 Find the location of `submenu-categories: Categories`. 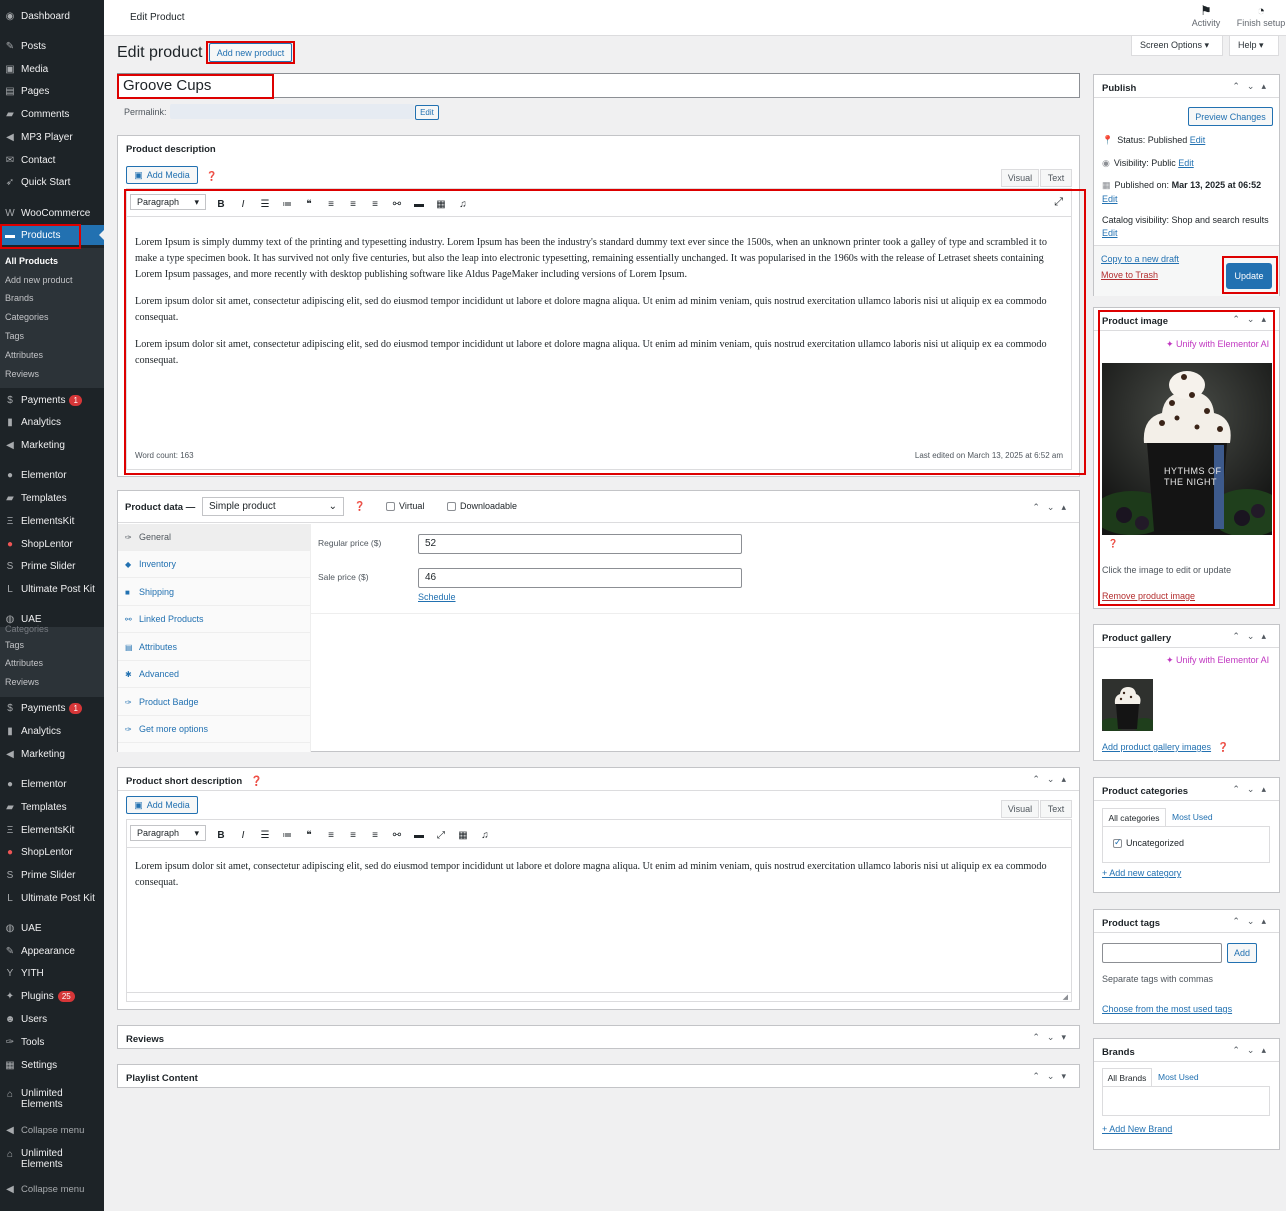

submenu-categories: Categories is located at coordinates (27, 317).